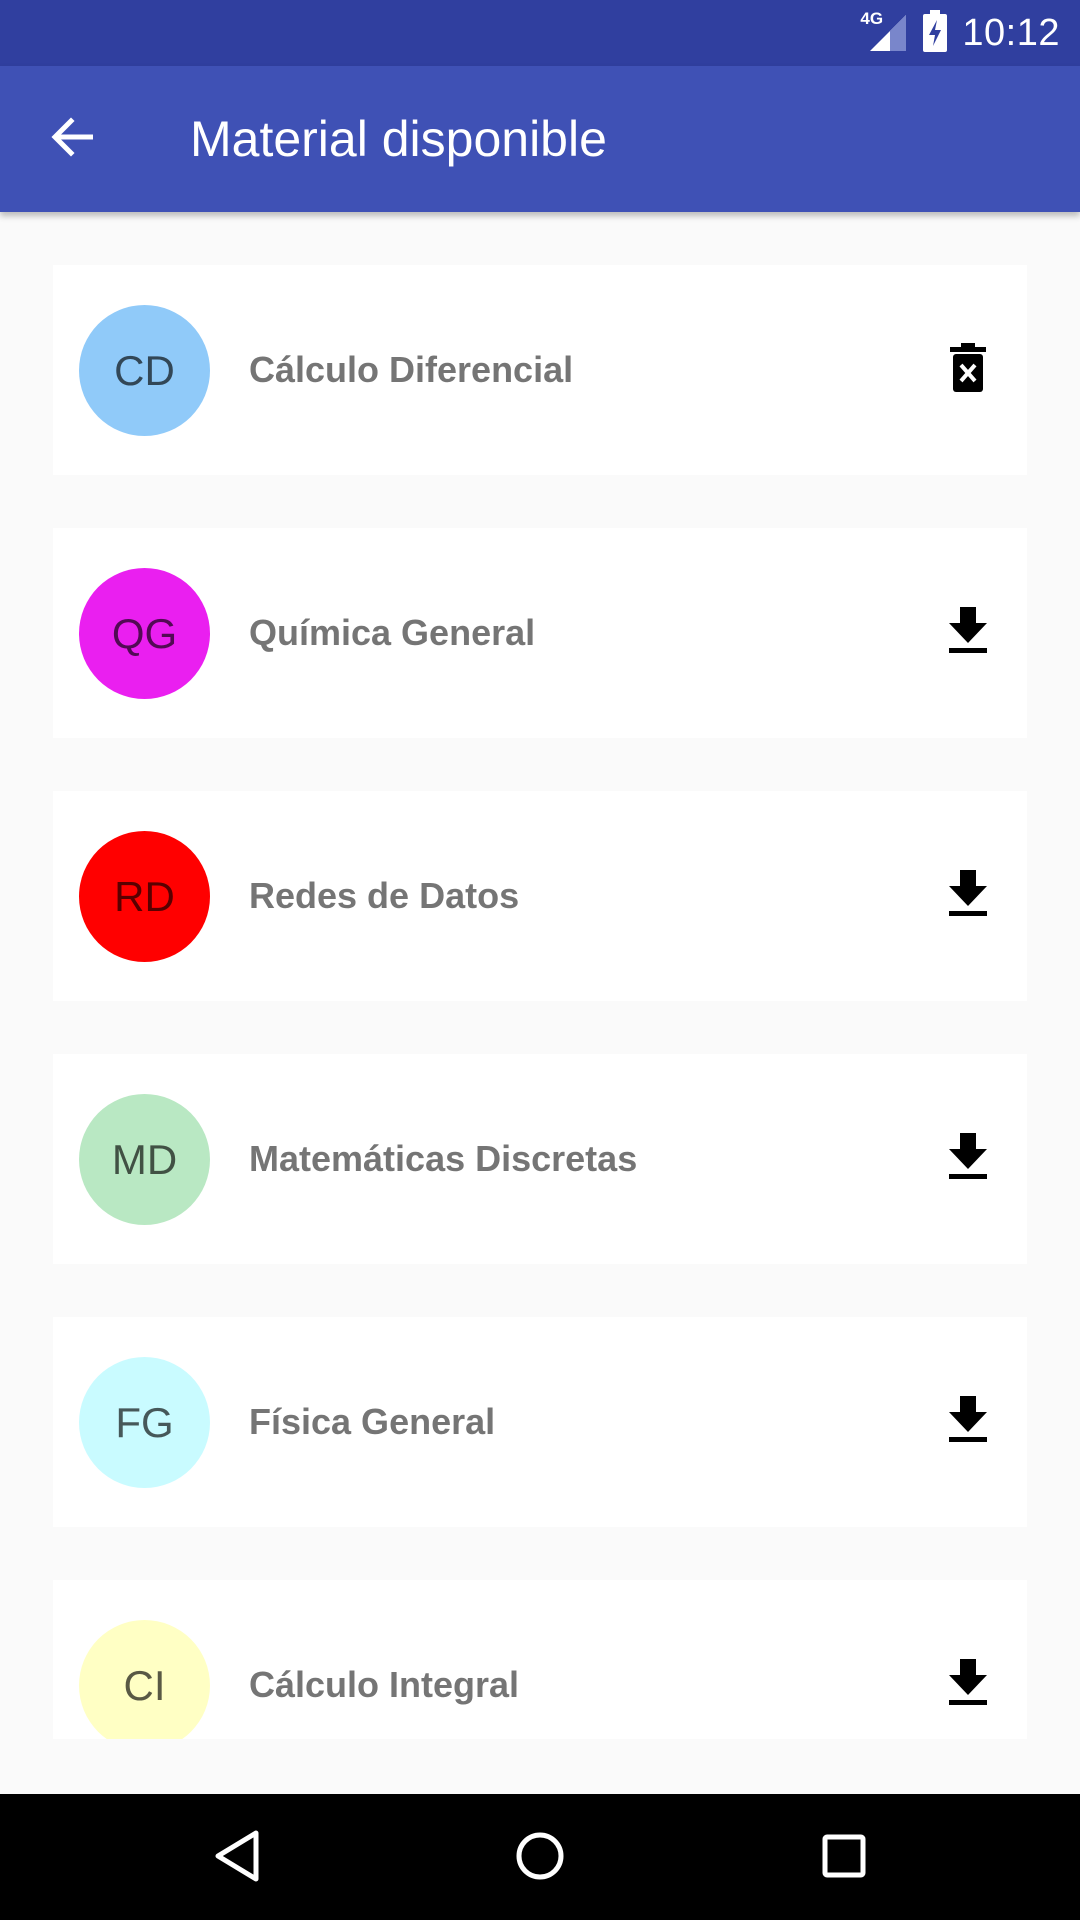  I want to click on list-item: RD Redes de Datos, so click(540, 896).